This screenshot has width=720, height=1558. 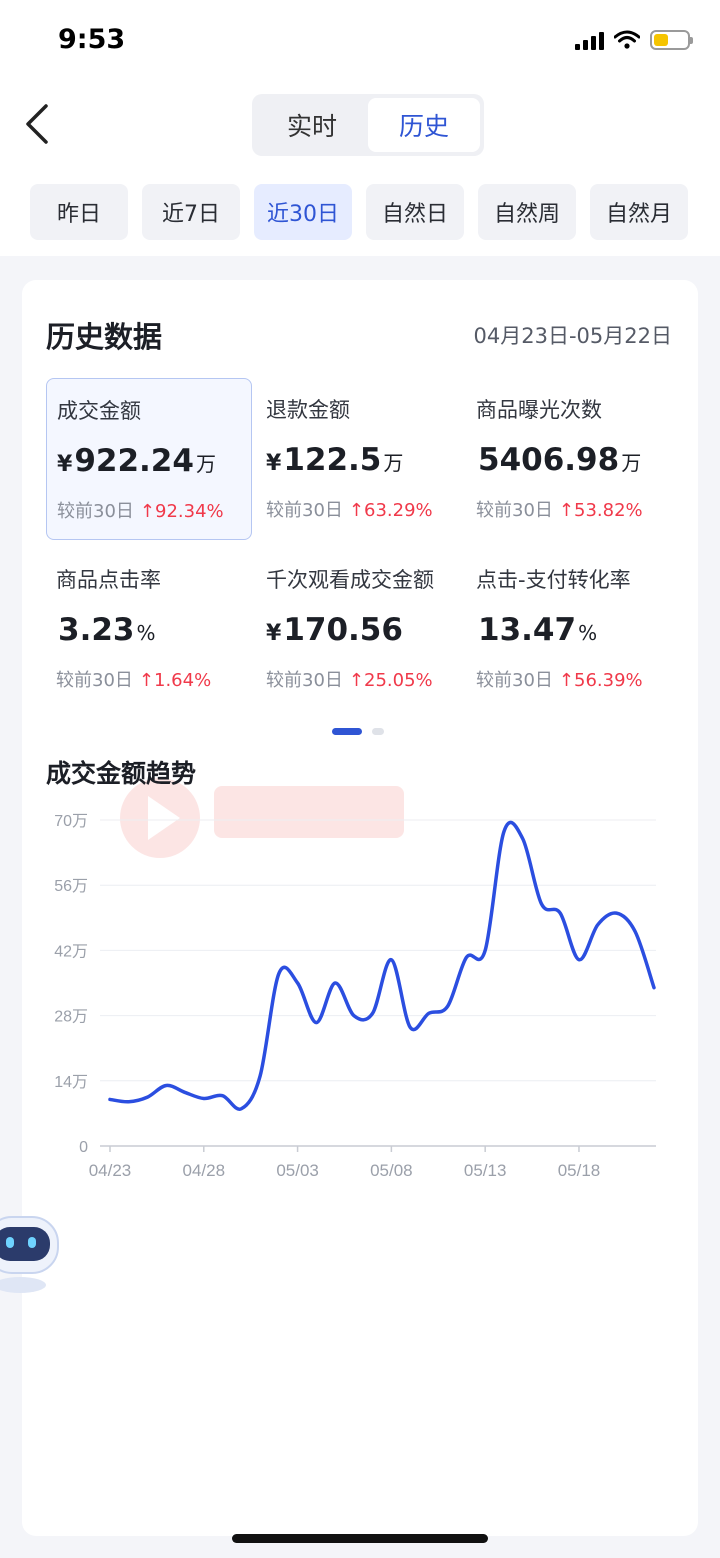 I want to click on status-bar: 9:53, so click(x=360, y=43).